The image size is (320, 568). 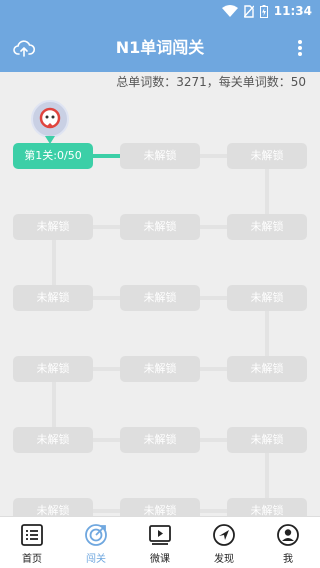 I want to click on word-count-summary: 总单词数：3271，每关单词数：50, so click(x=211, y=82).